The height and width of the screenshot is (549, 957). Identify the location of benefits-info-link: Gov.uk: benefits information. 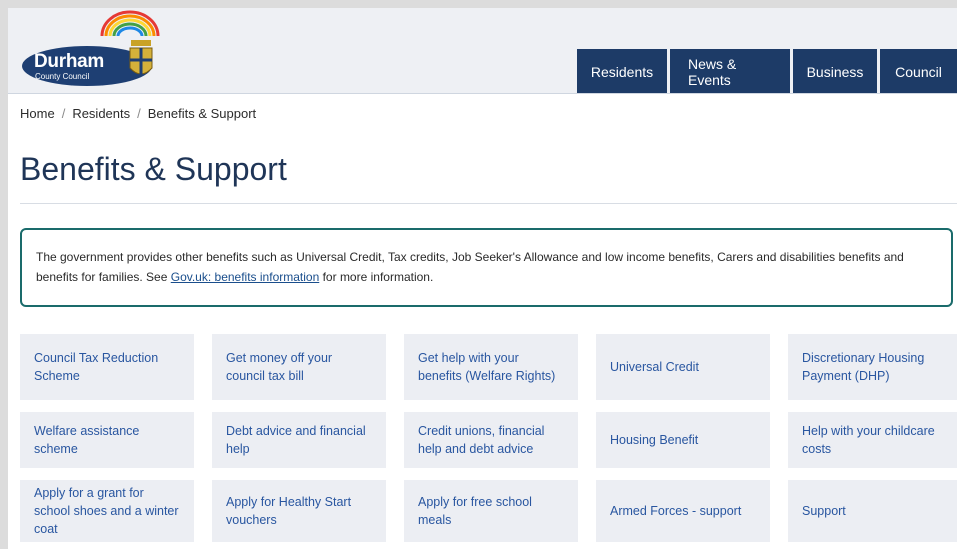
(245, 277).